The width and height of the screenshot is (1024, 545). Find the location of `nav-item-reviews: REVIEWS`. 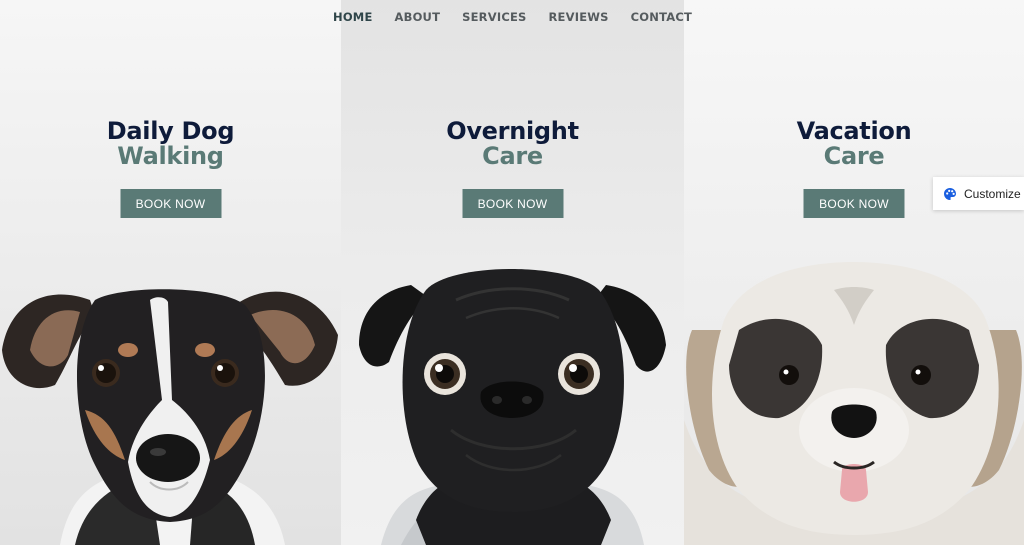

nav-item-reviews: REVIEWS is located at coordinates (579, 18).